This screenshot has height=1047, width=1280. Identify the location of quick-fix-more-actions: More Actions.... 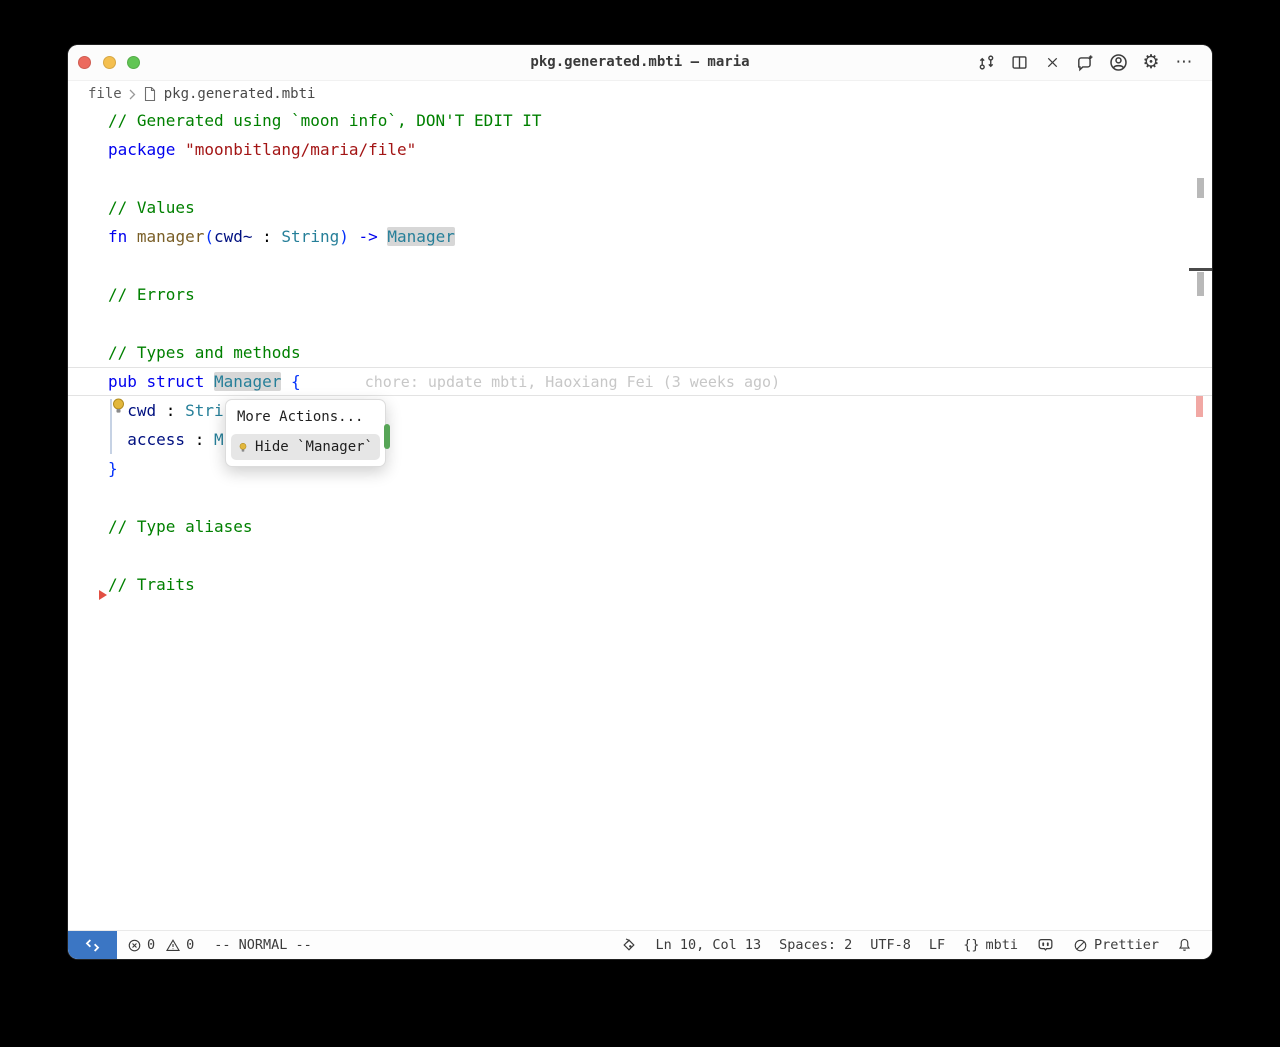
(305, 421).